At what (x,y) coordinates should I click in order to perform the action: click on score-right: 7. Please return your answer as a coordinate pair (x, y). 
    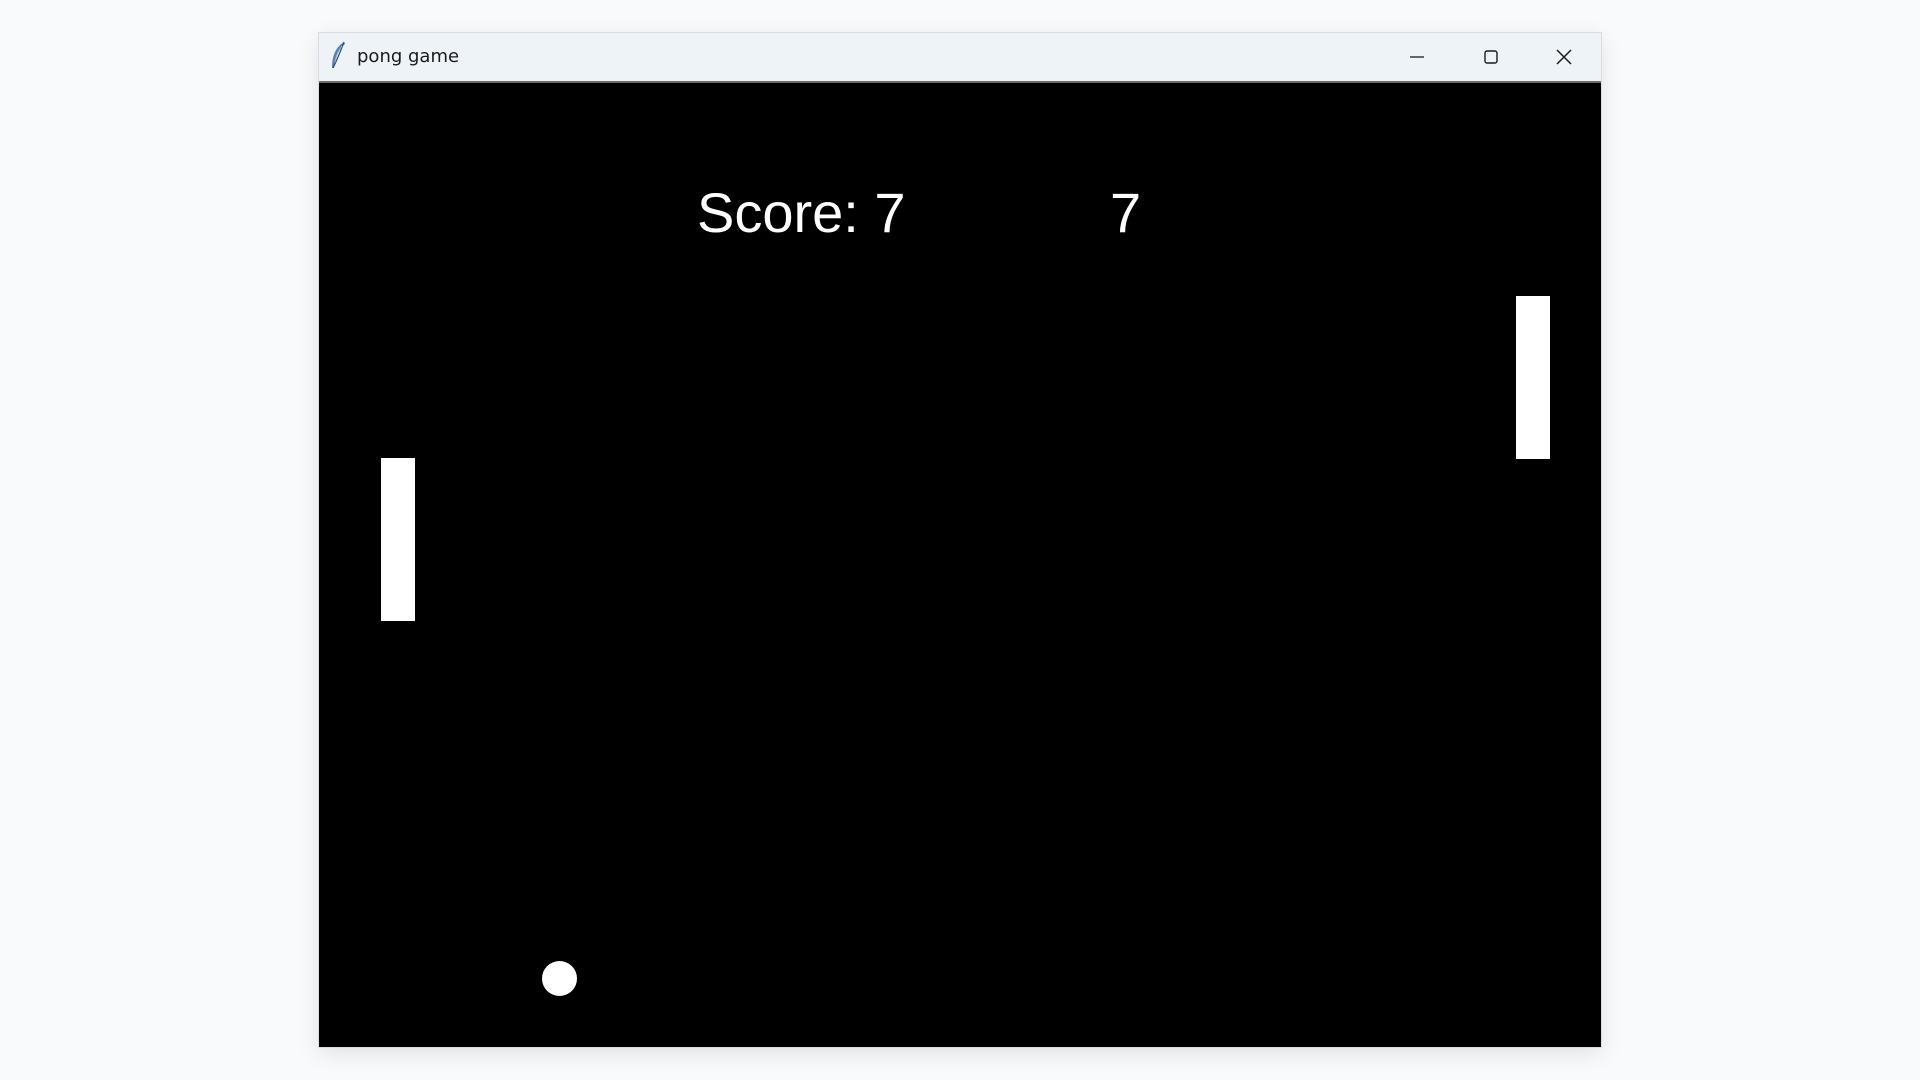
    Looking at the image, I should click on (1126, 212).